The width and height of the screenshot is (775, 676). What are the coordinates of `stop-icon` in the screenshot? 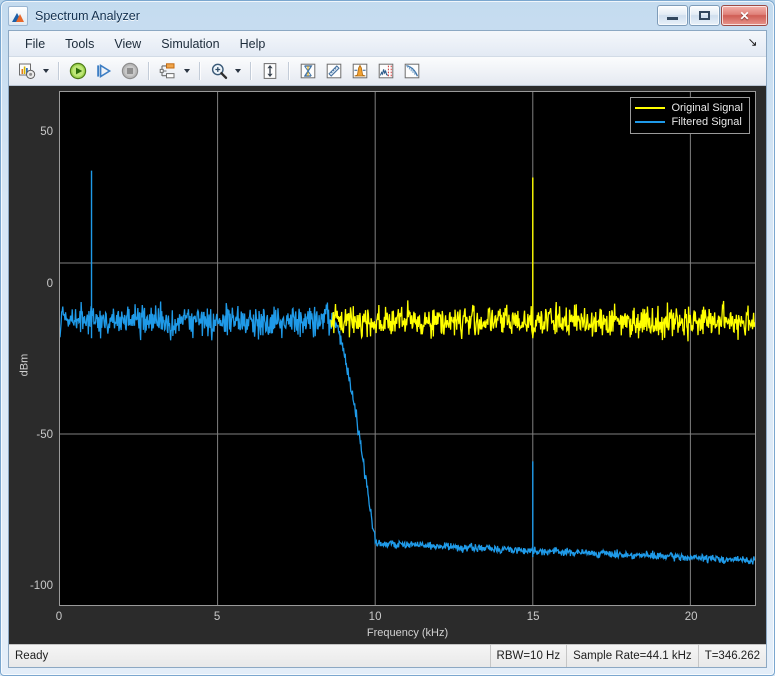 It's located at (130, 71).